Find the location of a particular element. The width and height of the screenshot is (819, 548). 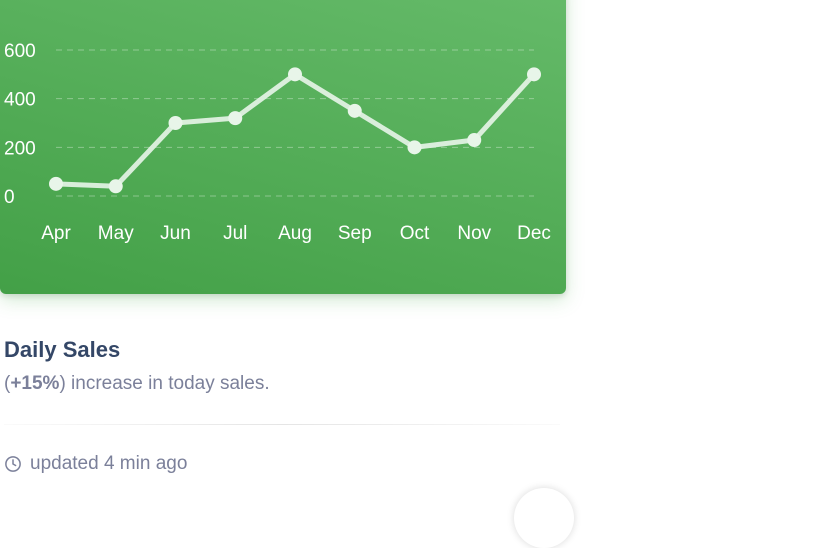

x-tick-label: May is located at coordinates (116, 233).